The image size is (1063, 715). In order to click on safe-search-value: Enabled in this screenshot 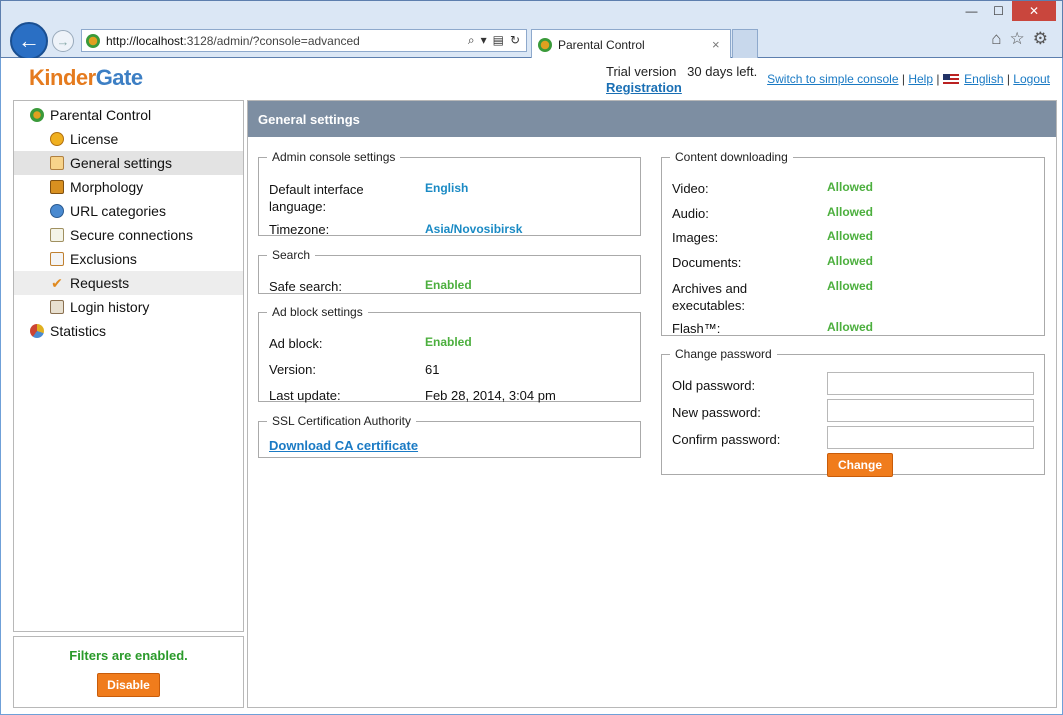, I will do `click(448, 285)`.